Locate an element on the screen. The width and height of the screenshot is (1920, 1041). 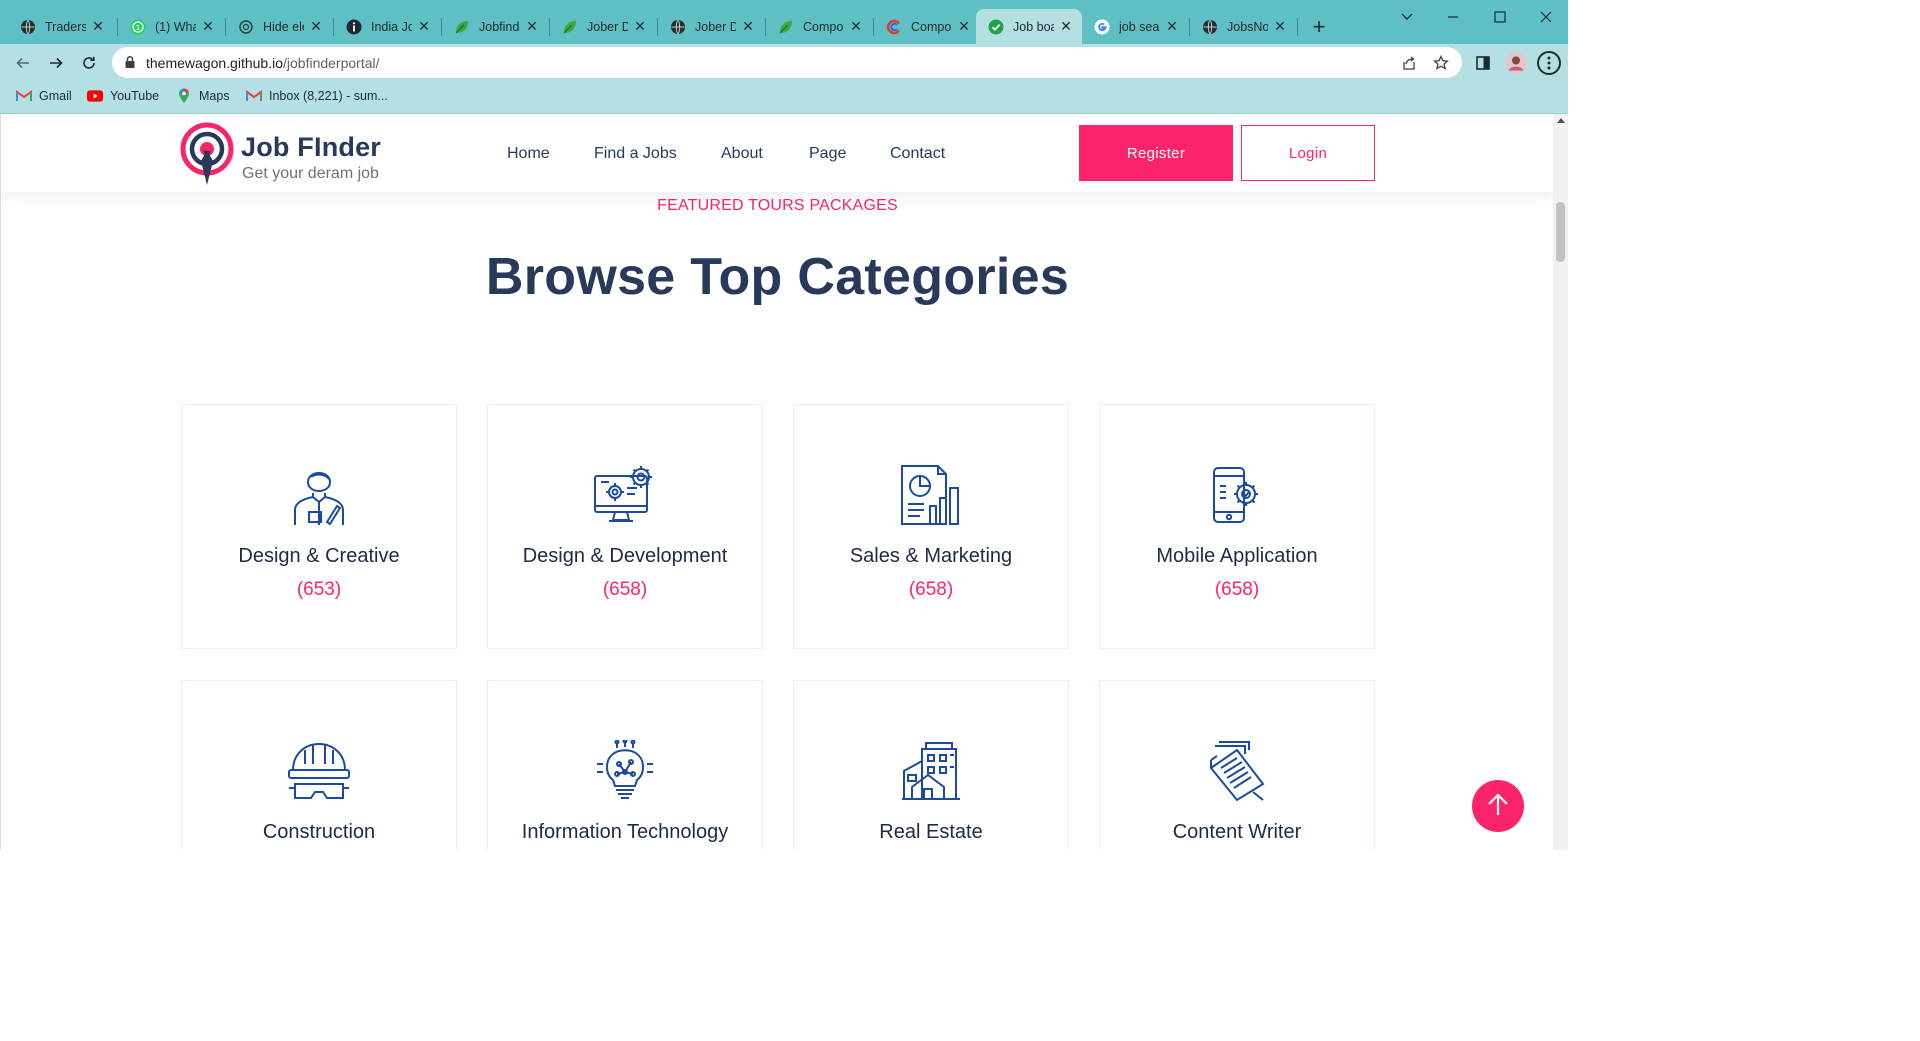
browser-tab: Jobfinde ✕ is located at coordinates (495, 26).